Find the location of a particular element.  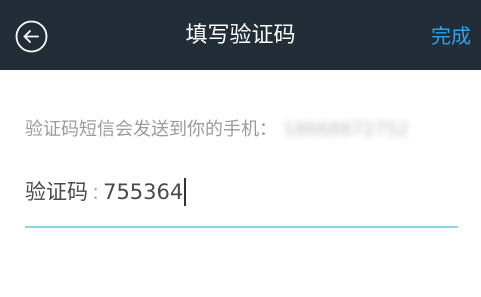

sms-notice: 验证码短信会发送到你的手机： 18668872752 is located at coordinates (217, 130).